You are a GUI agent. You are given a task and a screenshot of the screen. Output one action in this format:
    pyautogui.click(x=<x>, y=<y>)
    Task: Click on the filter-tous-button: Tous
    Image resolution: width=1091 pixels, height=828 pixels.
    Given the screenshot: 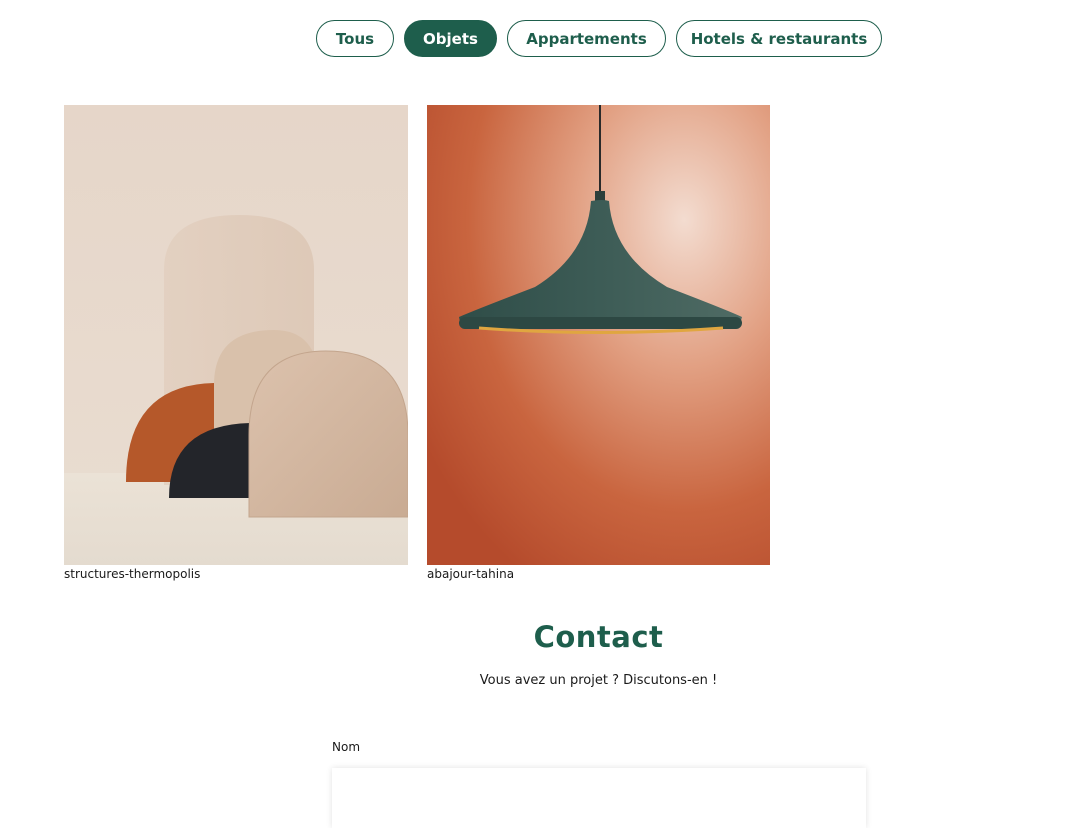 What is the action you would take?
    pyautogui.click(x=355, y=38)
    